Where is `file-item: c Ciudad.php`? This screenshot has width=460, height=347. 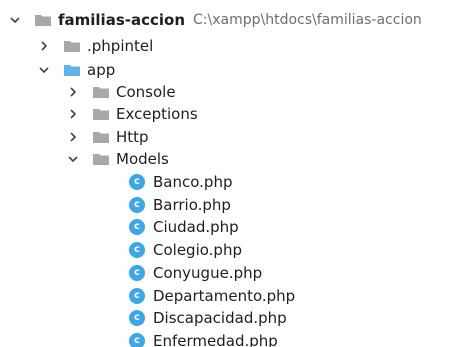
file-item: c Ciudad.php is located at coordinates (230, 226).